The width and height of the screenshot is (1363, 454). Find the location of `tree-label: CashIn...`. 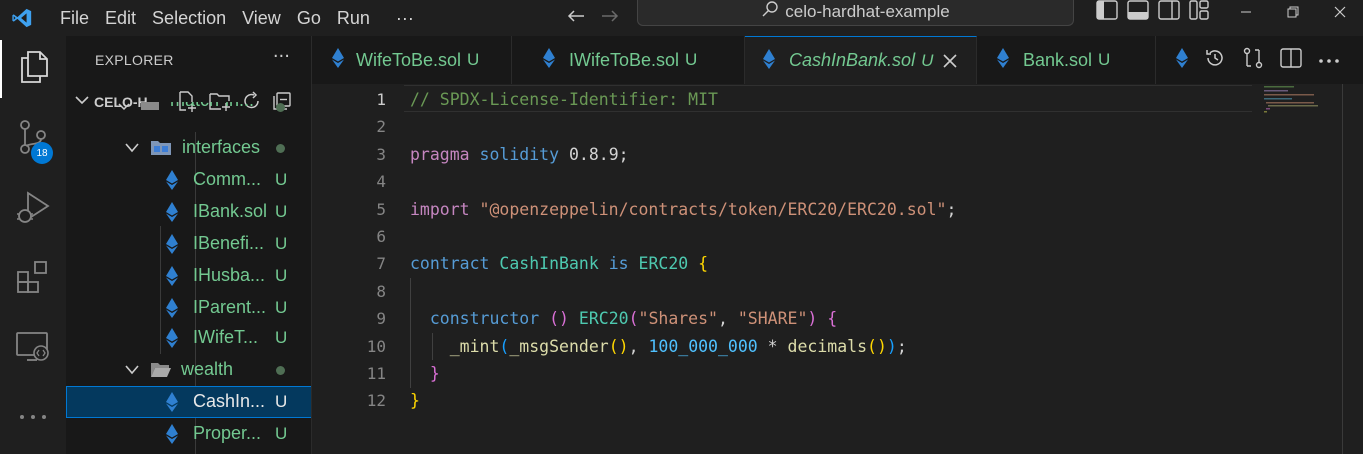

tree-label: CashIn... is located at coordinates (229, 401).